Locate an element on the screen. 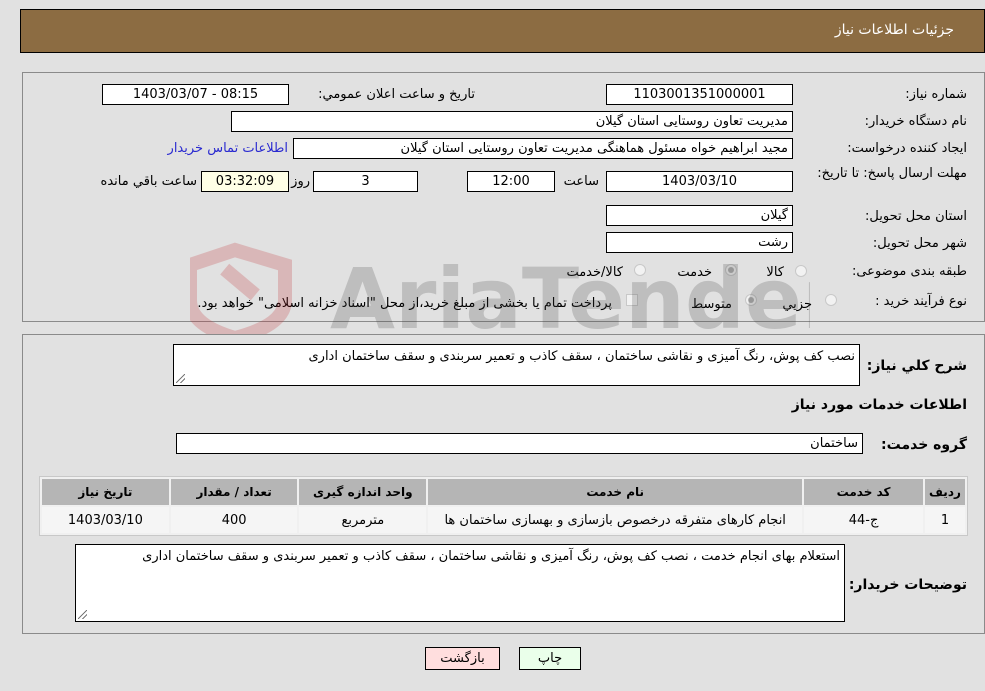  process-radio-medium is located at coordinates (751, 300).